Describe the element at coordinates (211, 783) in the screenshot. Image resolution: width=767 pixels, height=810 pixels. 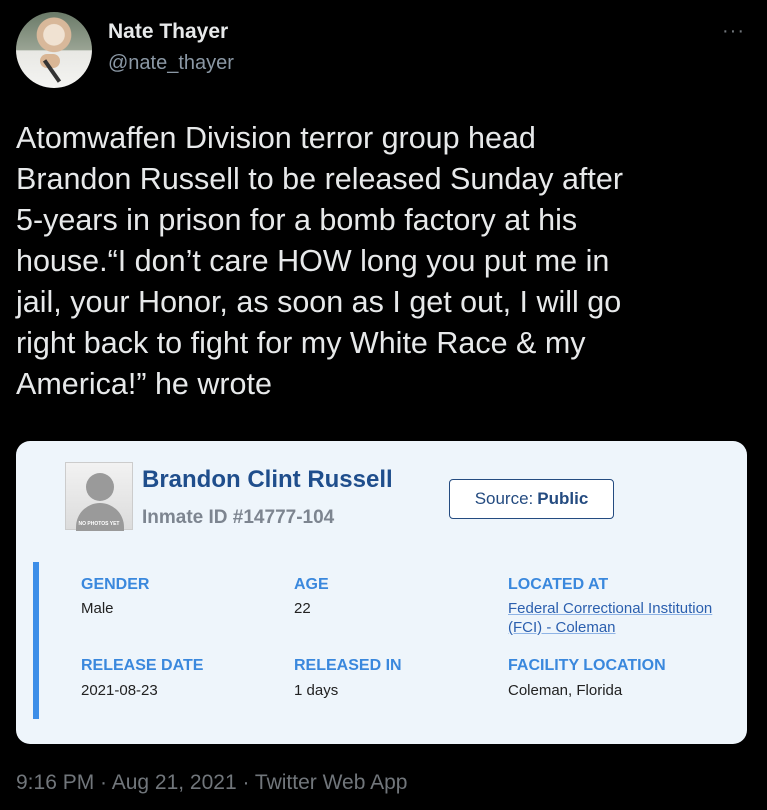
I see `tweet-timestamp: 9:16 PM · Aug 21, 2021 · Twitter Web App` at that location.